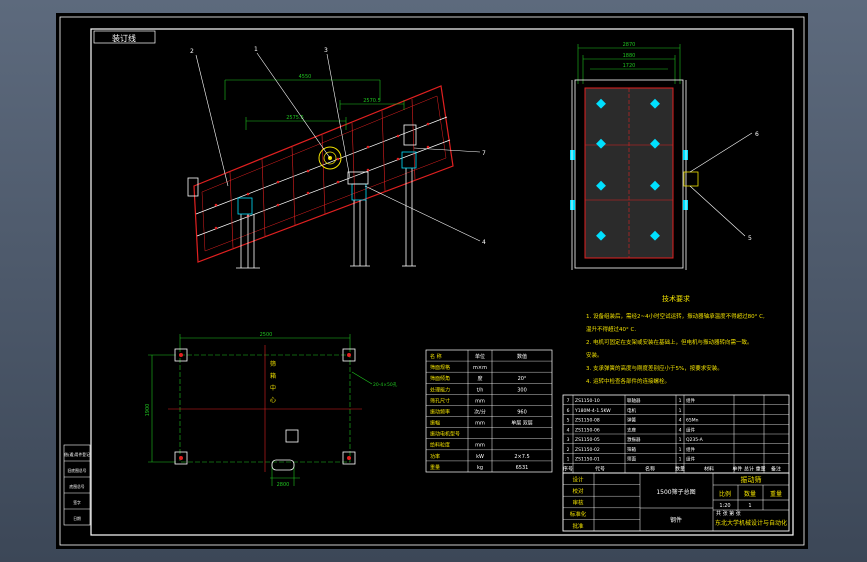  What do you see at coordinates (522, 390) in the screenshot?
I see `spec-value: 300` at bounding box center [522, 390].